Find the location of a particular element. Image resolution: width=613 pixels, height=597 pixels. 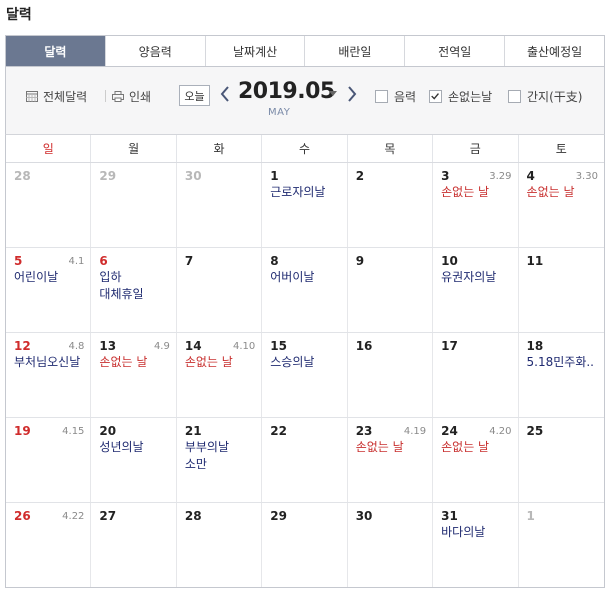

tab-date-calc: 날짜계산 is located at coordinates (255, 51).